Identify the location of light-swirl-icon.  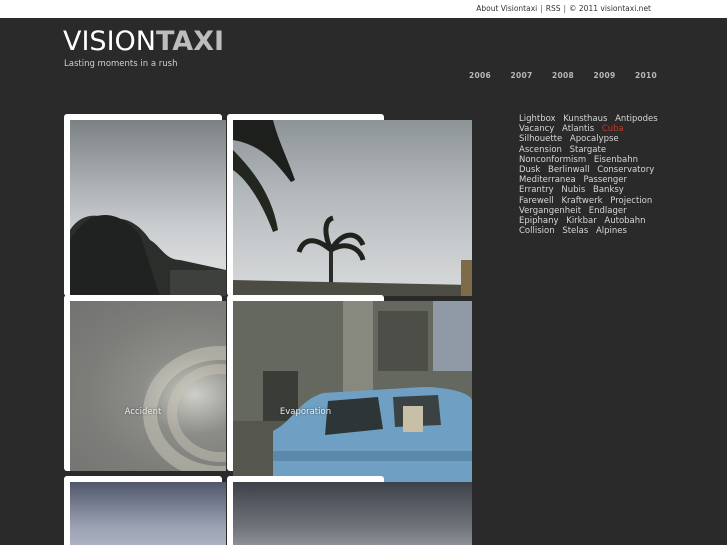
(184, 408).